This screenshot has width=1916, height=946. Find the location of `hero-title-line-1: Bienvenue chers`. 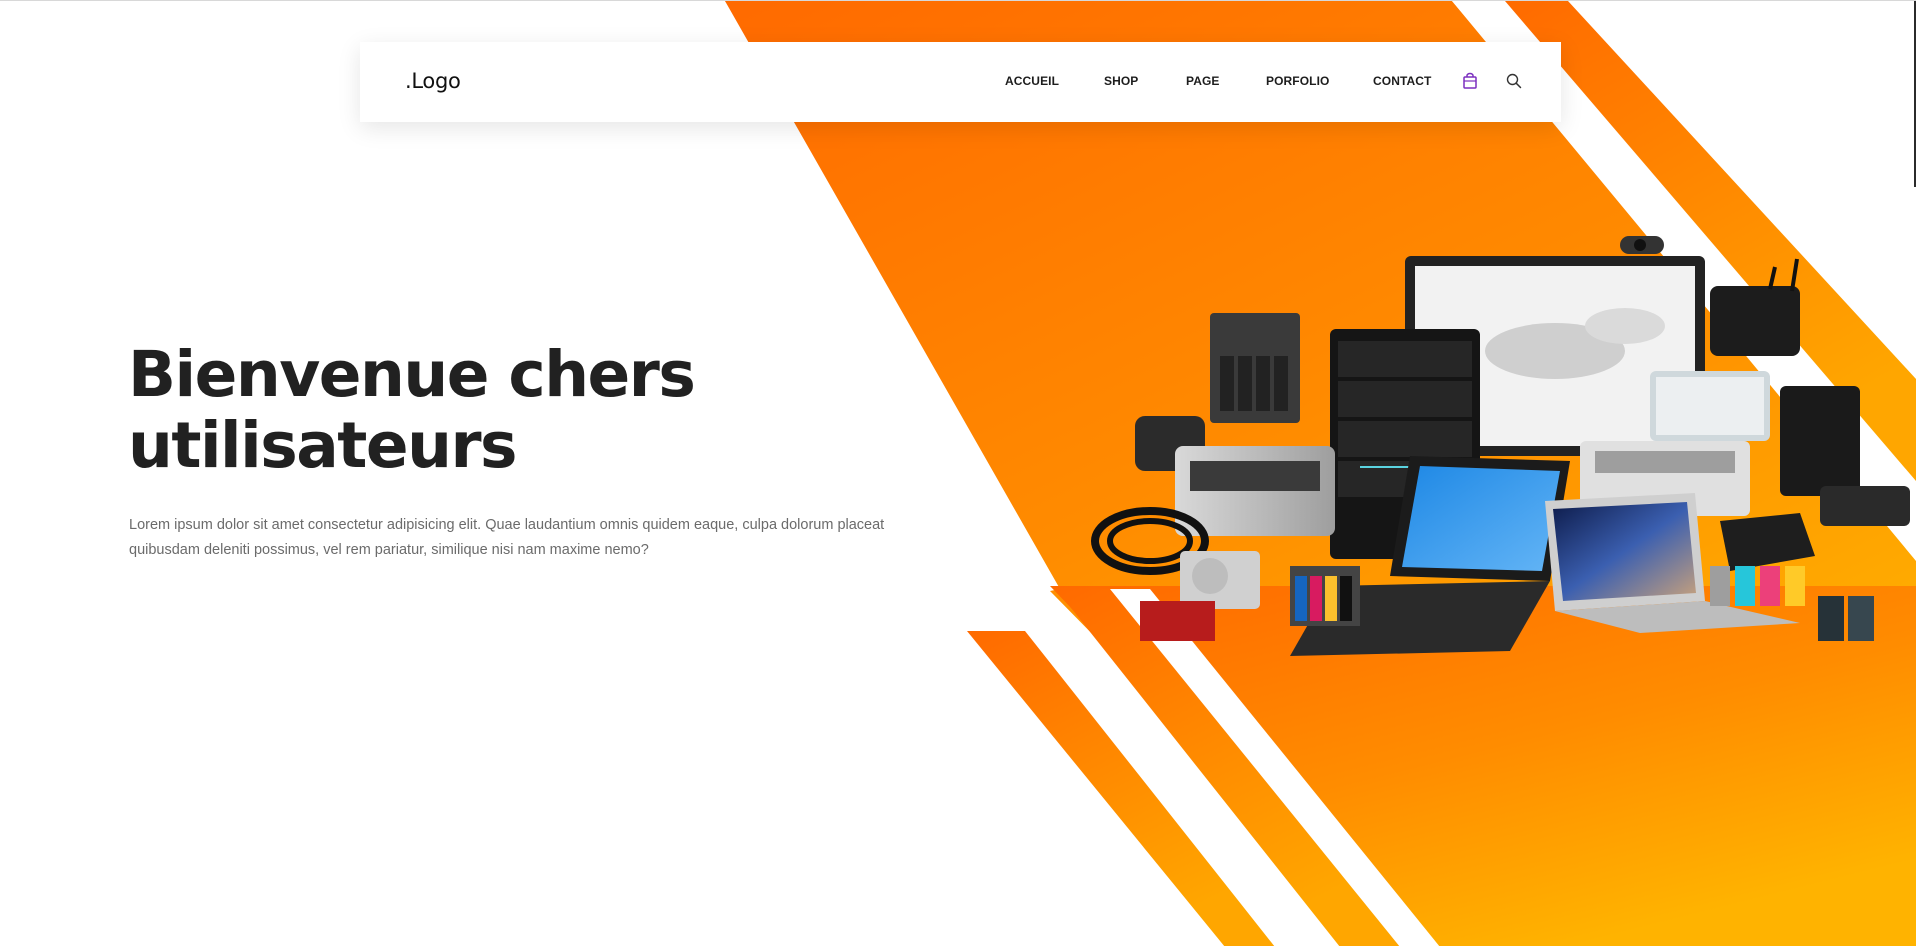

hero-title-line-1: Bienvenue chers is located at coordinates (412, 374).